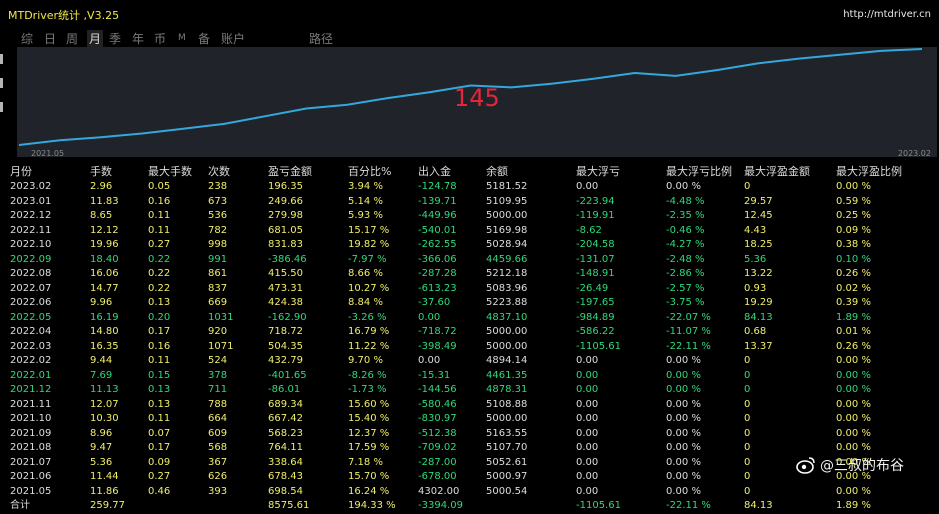 The height and width of the screenshot is (514, 939). Describe the element at coordinates (685, 245) in the screenshot. I see `cell-max-float-loss-pct: -4.27 %` at that location.